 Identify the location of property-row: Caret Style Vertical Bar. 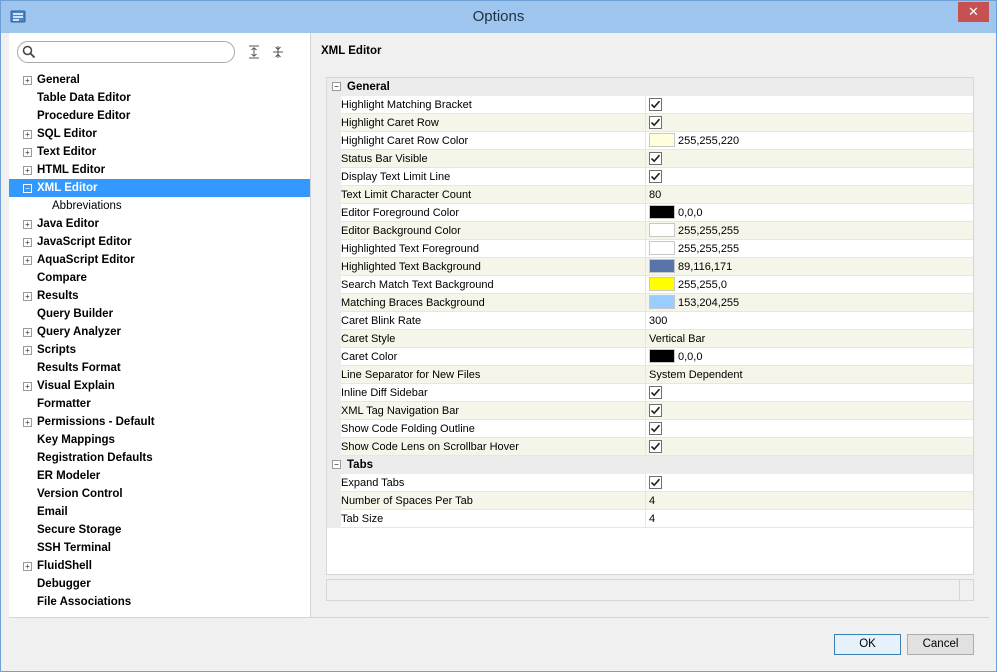
(650, 339).